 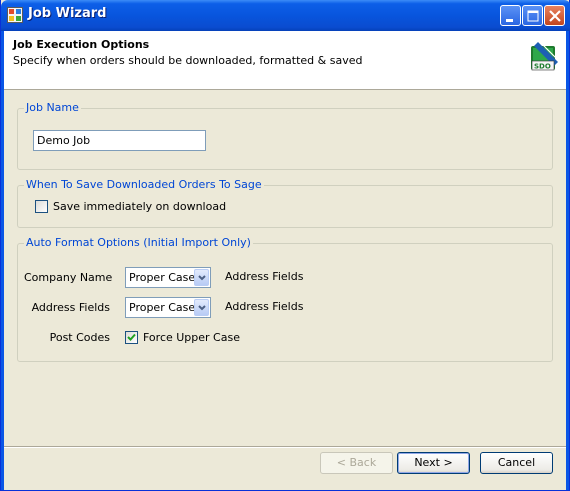 What do you see at coordinates (264, 276) in the screenshot?
I see `company-name-note: Address Fields` at bounding box center [264, 276].